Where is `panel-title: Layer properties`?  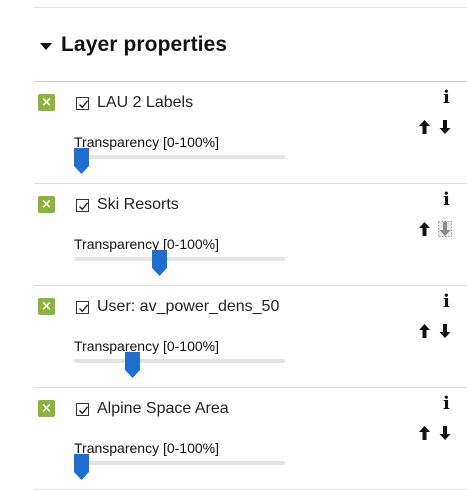 panel-title: Layer properties is located at coordinates (144, 44).